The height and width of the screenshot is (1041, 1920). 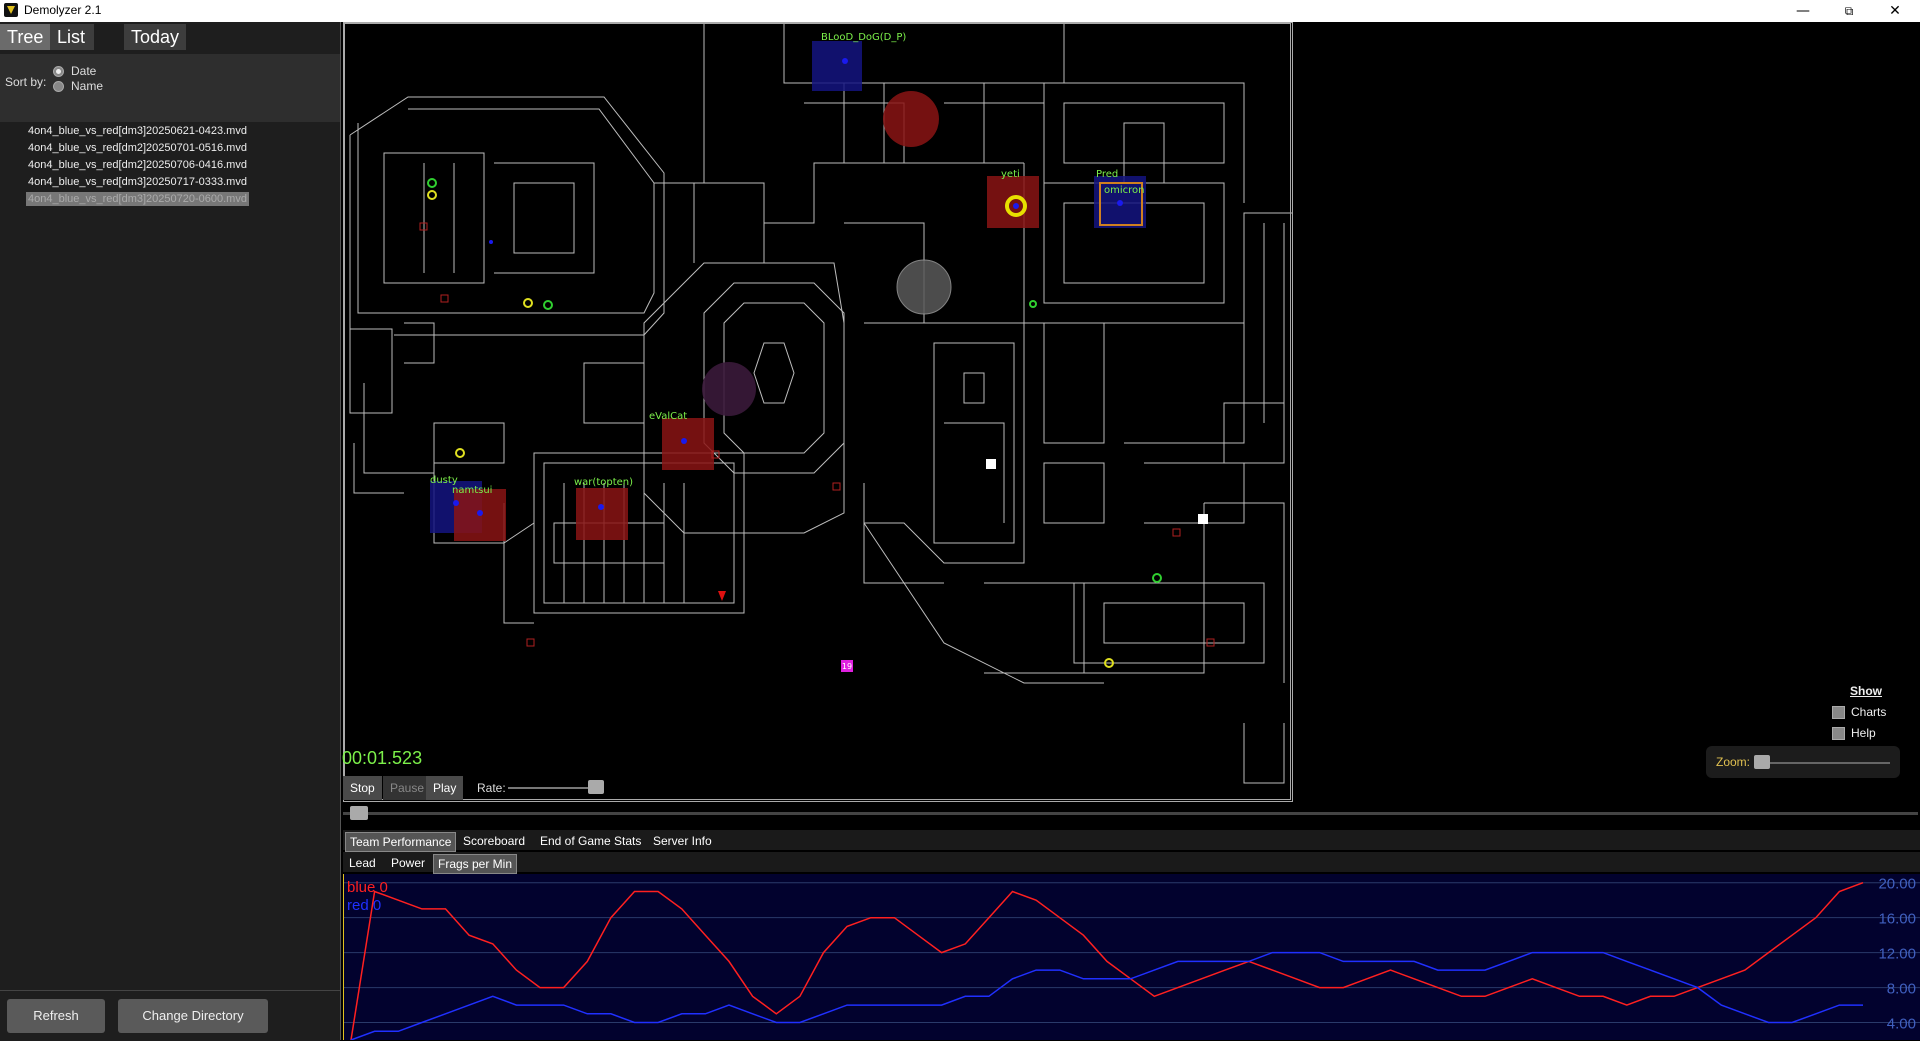 I want to click on file-item: 4on4_blue_vs_red[dm3]20250717-0333.mvd, so click(x=137, y=182).